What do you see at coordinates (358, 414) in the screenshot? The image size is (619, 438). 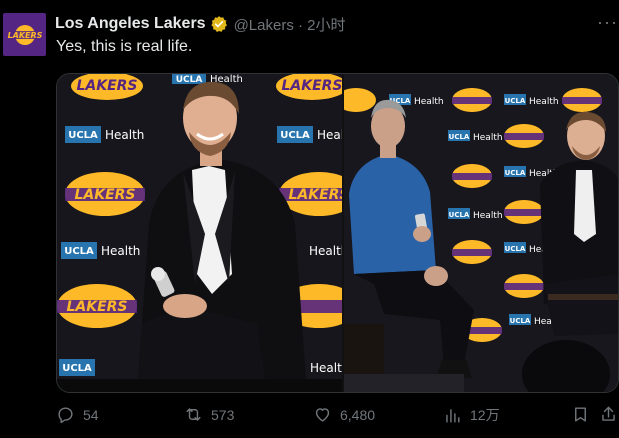 I see `like-count: 6,480` at bounding box center [358, 414].